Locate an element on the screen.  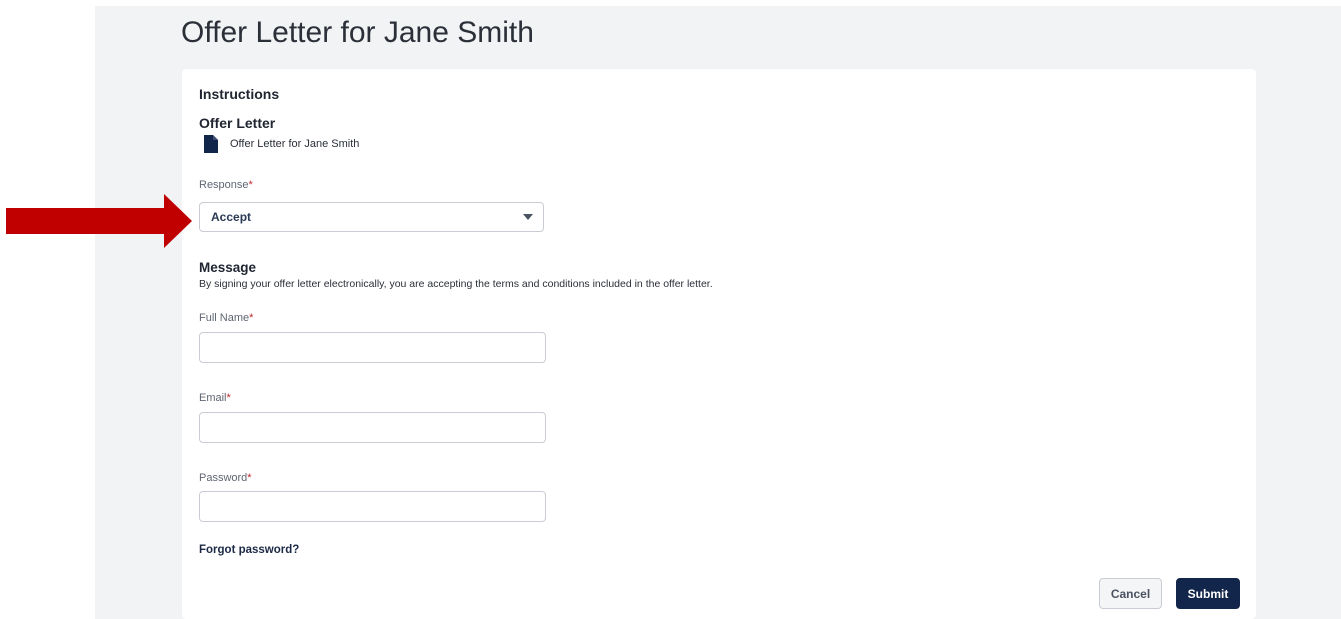
cancel-button: Cancel is located at coordinates (1130, 593).